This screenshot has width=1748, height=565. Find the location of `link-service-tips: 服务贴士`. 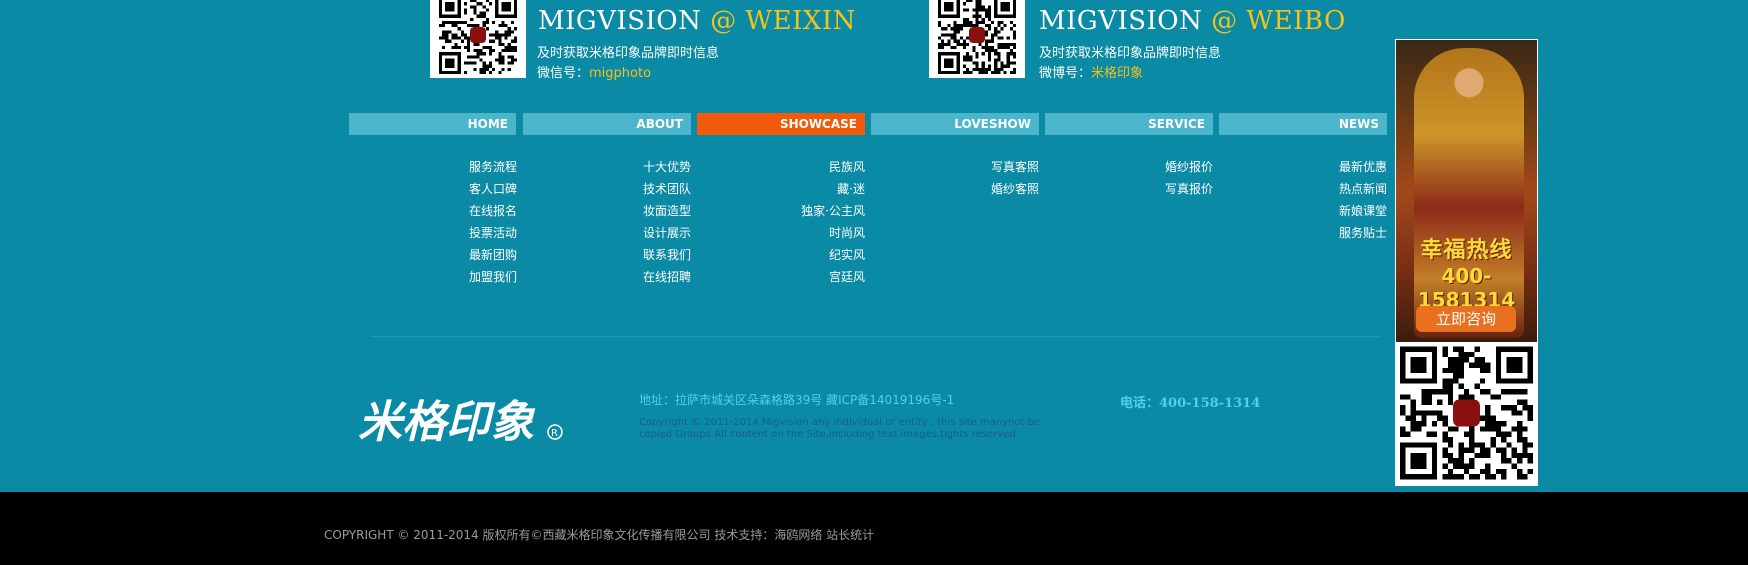

link-service-tips: 服务贴士 is located at coordinates (1317, 233).